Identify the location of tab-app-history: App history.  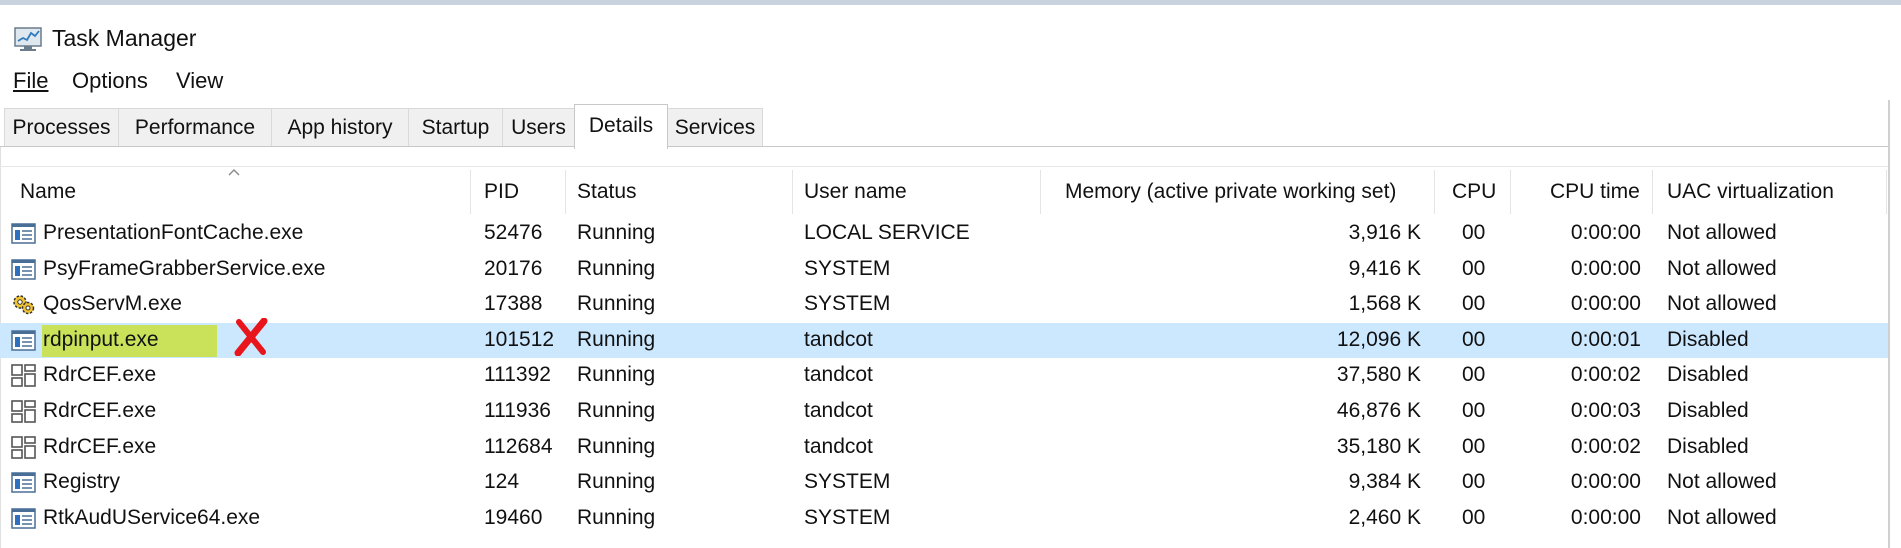
(340, 127).